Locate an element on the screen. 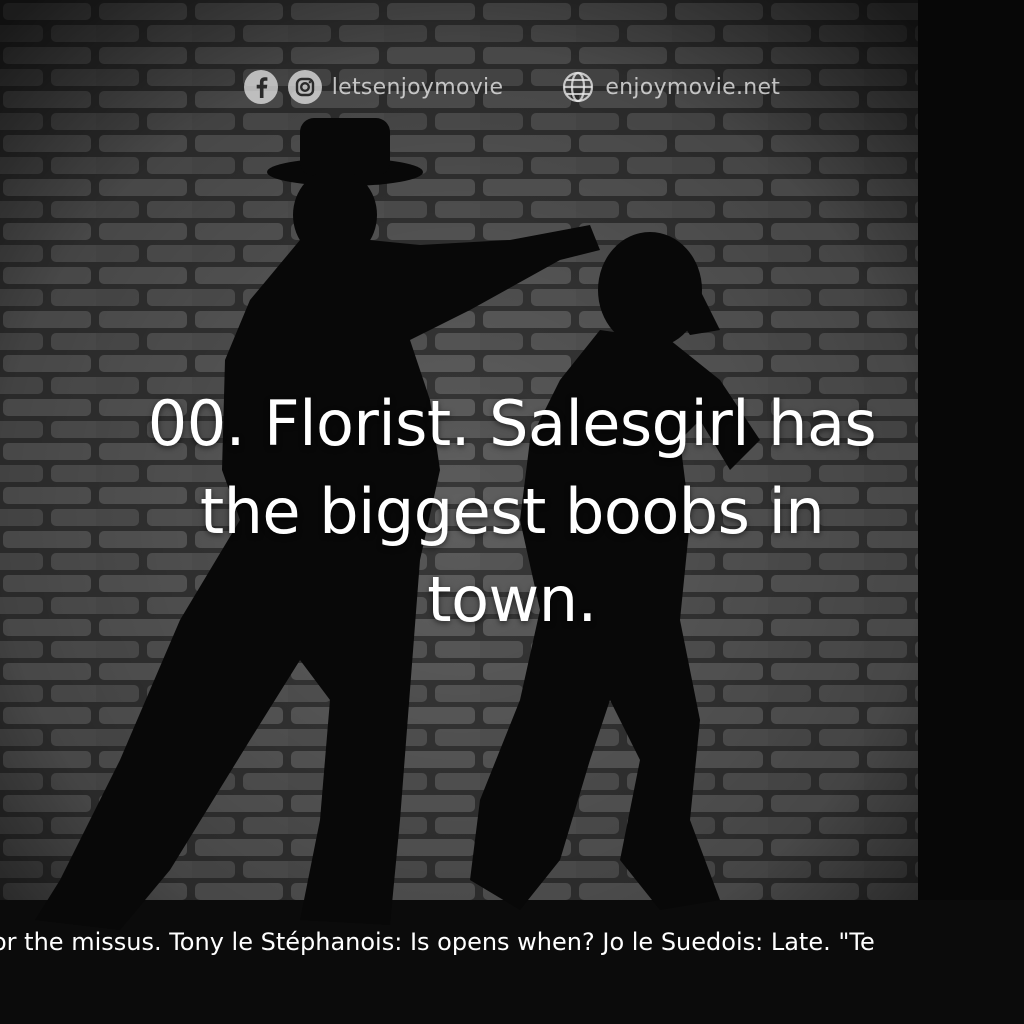  globe-icon is located at coordinates (578, 87).